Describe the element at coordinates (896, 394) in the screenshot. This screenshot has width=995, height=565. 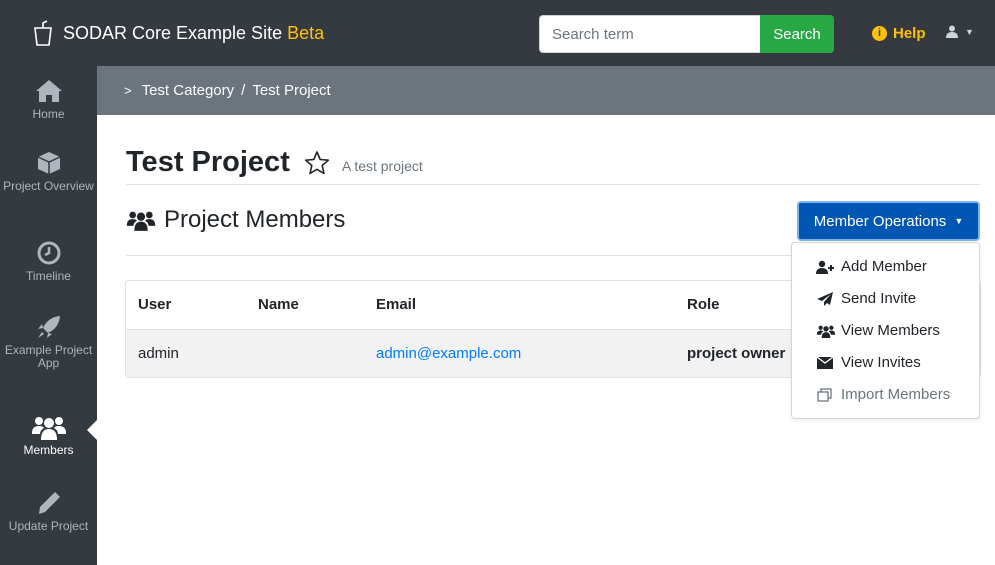
I see `menu-item-label: Import Members` at that location.